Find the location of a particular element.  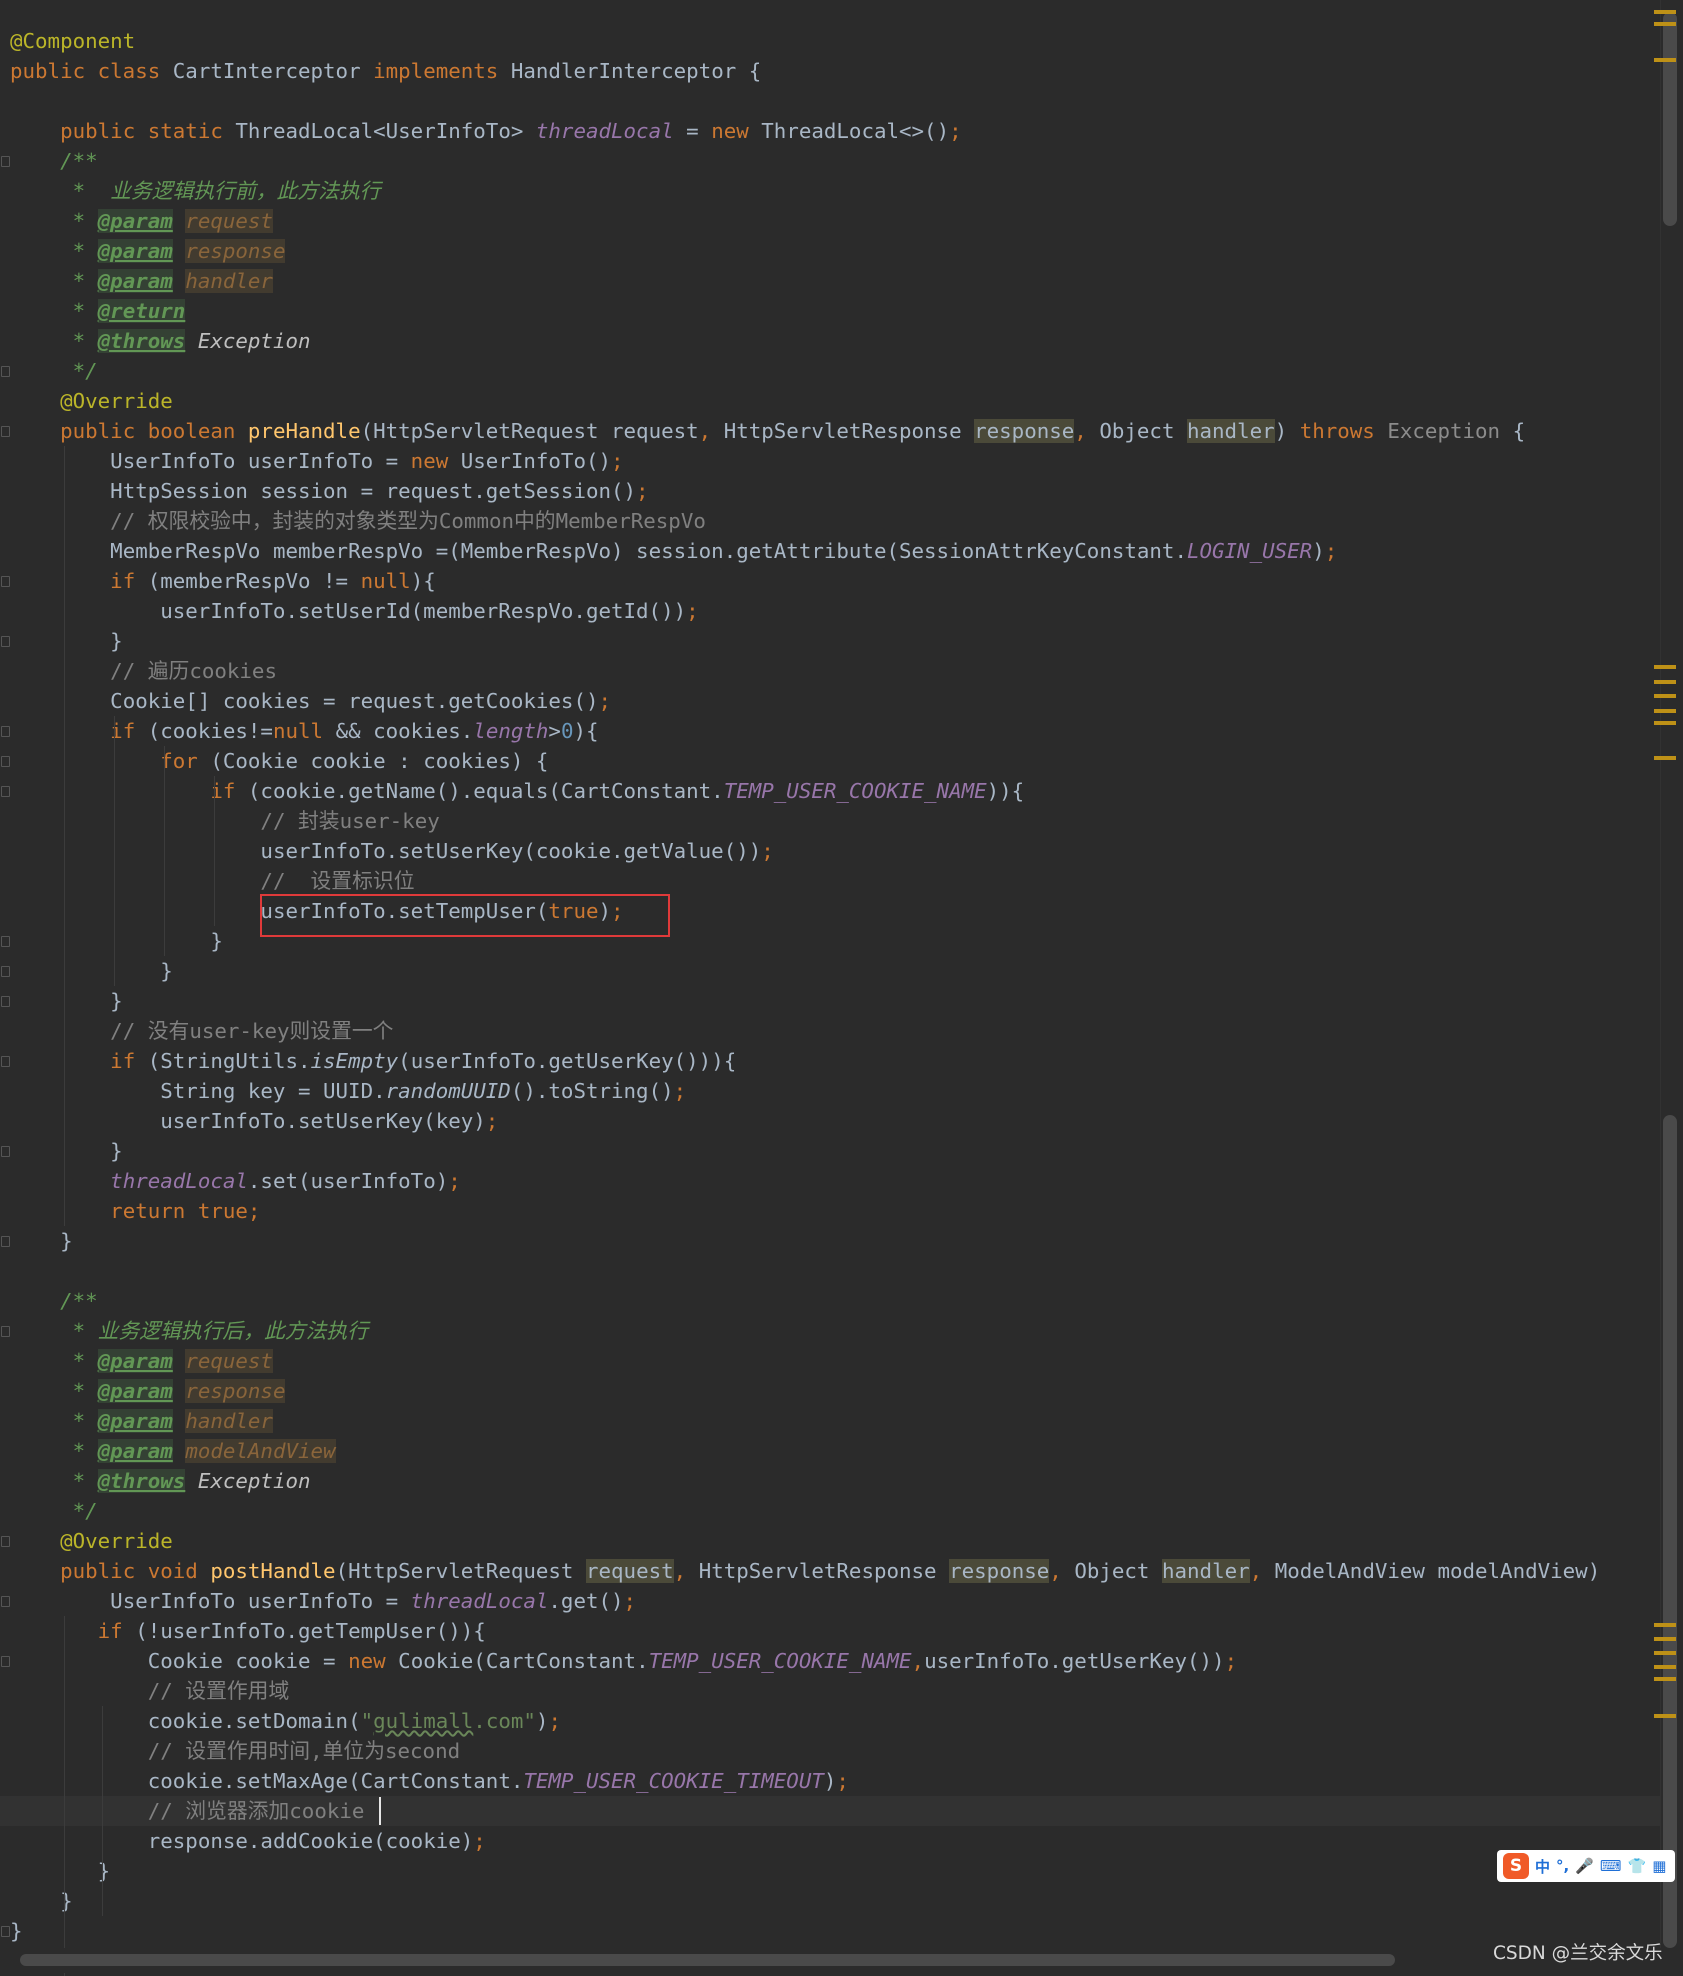

code-line: if (memberRespVo != null){ is located at coordinates (830, 581).